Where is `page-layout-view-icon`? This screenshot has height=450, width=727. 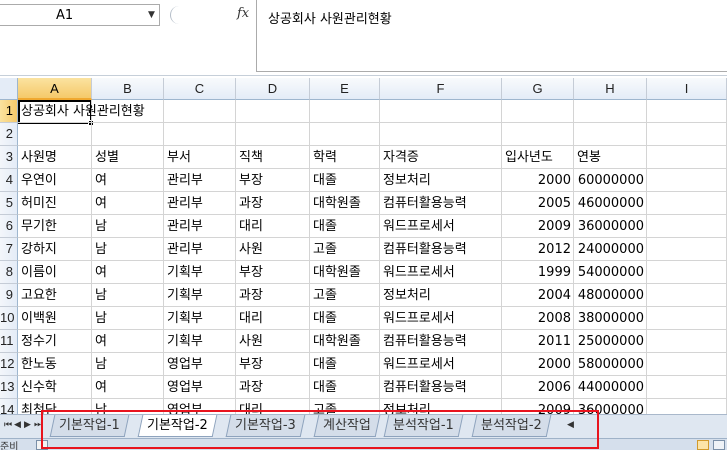
page-layout-view-icon is located at coordinates (719, 445).